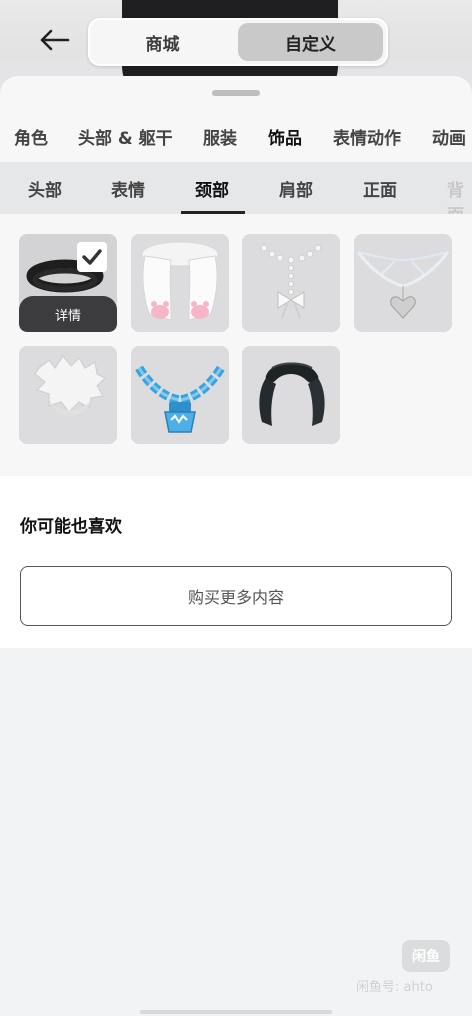 This screenshot has height=1016, width=472. I want to click on item-details-button: 详情, so click(68, 314).